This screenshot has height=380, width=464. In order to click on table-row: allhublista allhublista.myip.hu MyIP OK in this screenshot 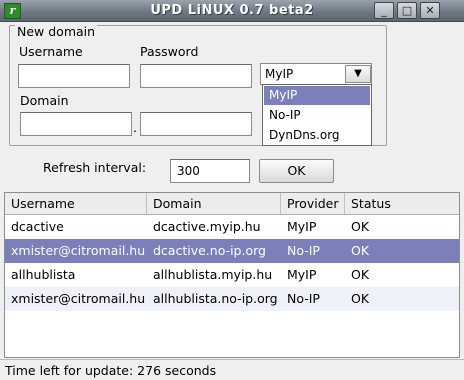, I will do `click(232, 275)`.